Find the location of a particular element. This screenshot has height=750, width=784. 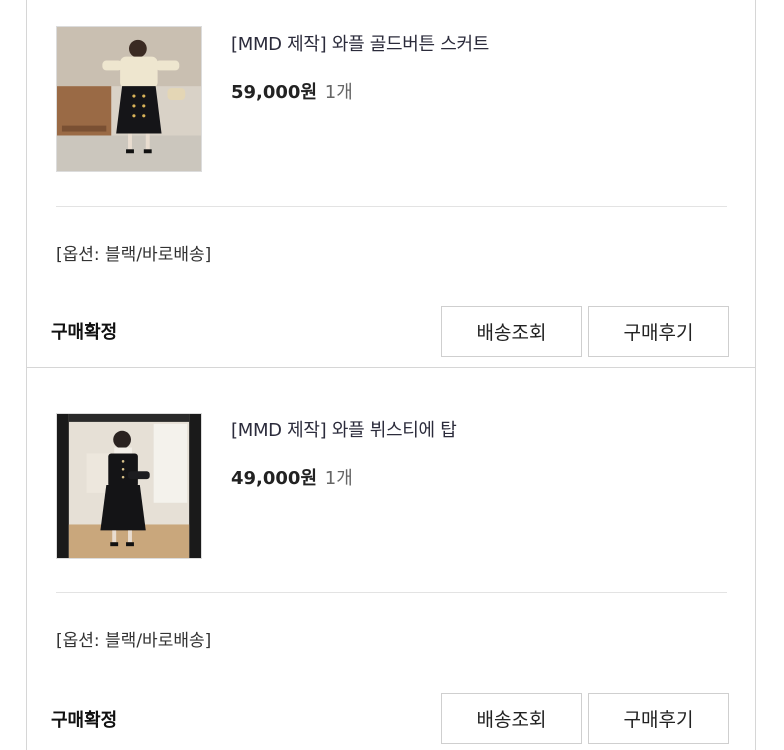

product-title: [MMD 제작] 와플 뷔스티에 탑 is located at coordinates (344, 429).